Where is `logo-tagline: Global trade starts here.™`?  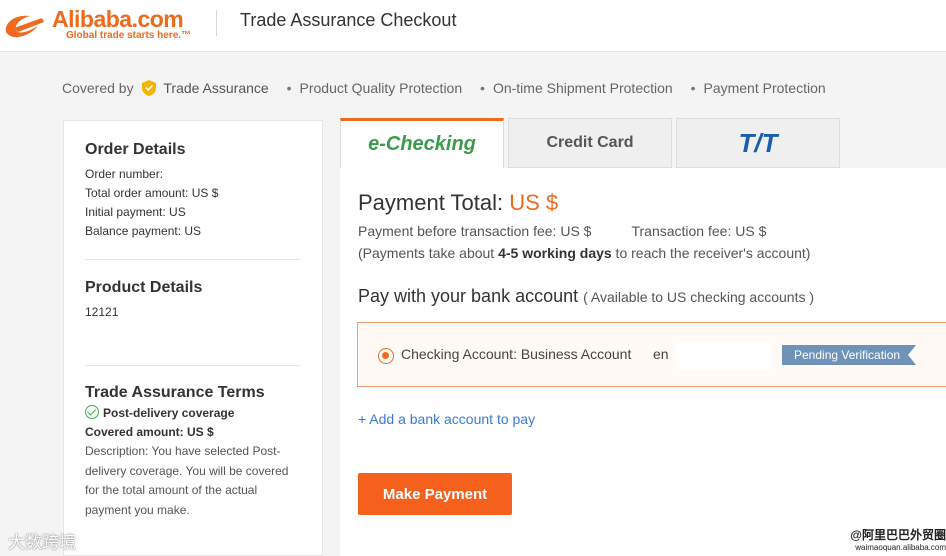
logo-tagline: Global trade starts here.™ is located at coordinates (129, 35).